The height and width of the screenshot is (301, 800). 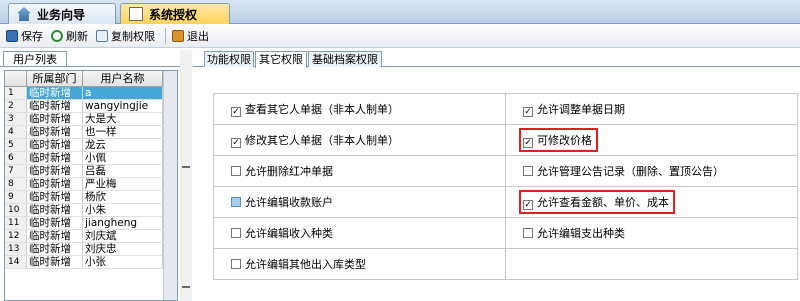 What do you see at coordinates (597, 202) in the screenshot?
I see `highlighted-permission-option: 允许查看金额、单价、成本` at bounding box center [597, 202].